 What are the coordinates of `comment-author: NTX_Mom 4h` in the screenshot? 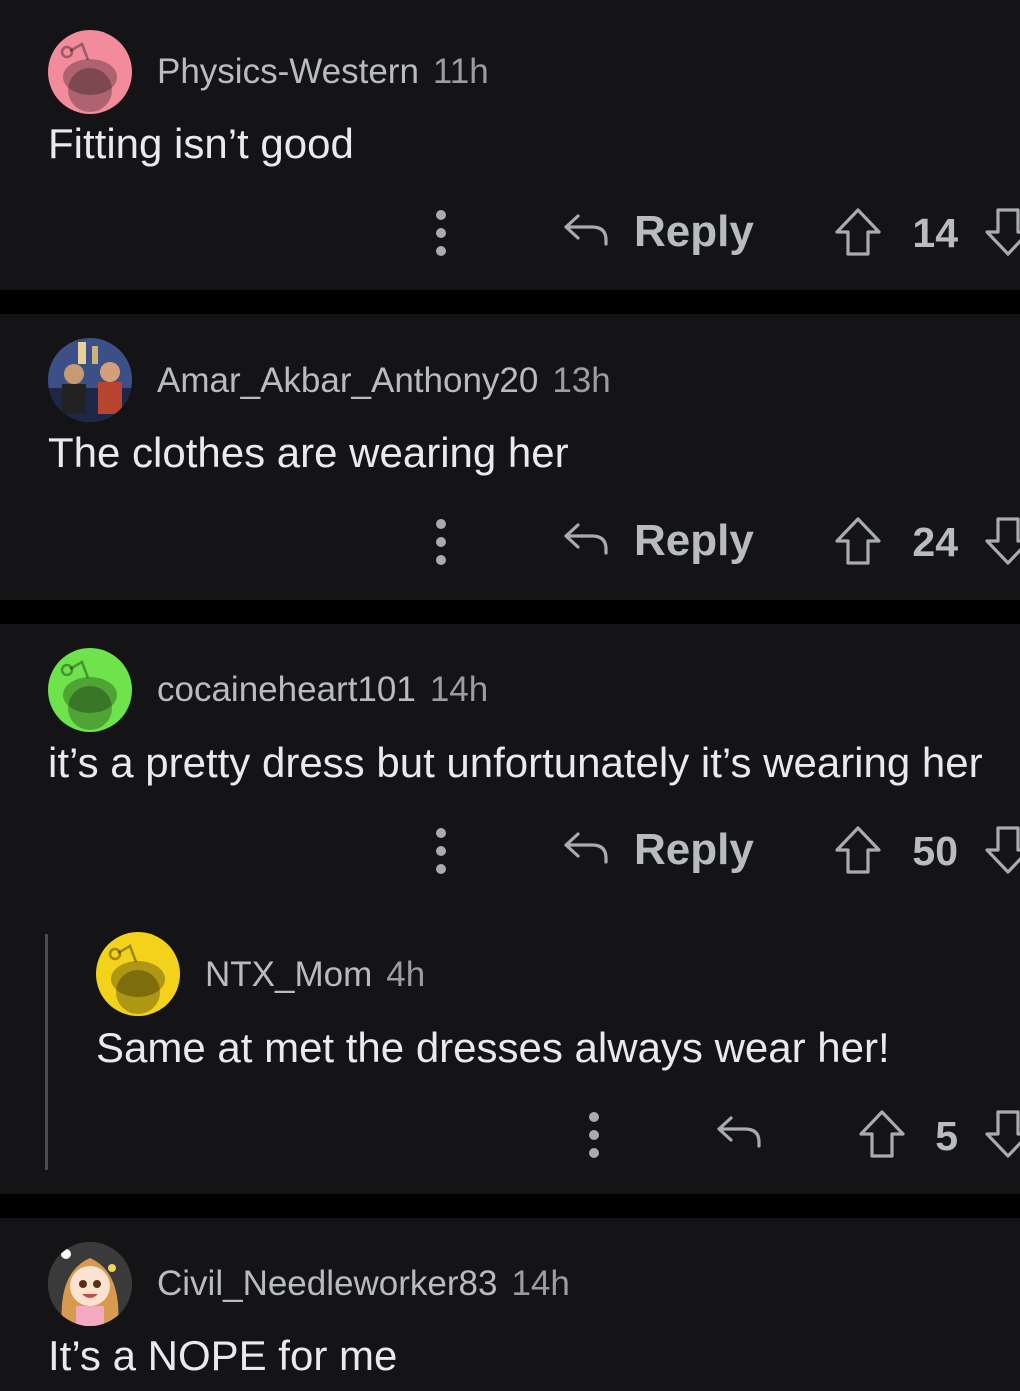 It's located at (315, 975).